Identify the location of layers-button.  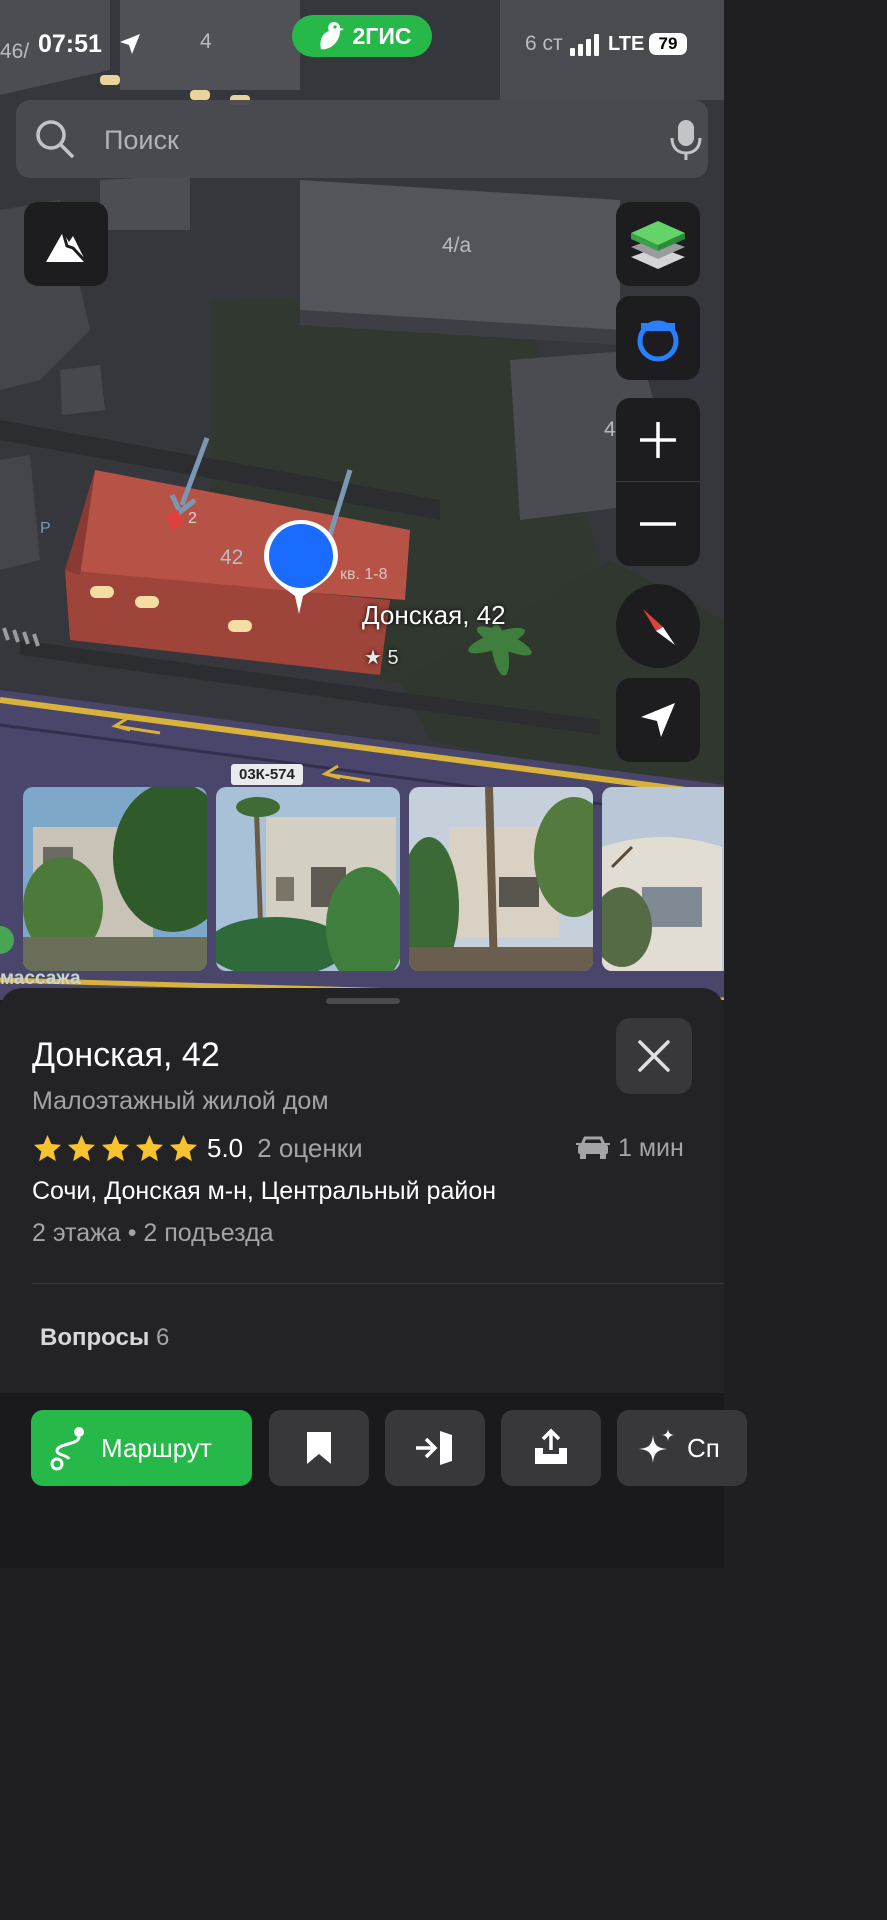
(658, 244).